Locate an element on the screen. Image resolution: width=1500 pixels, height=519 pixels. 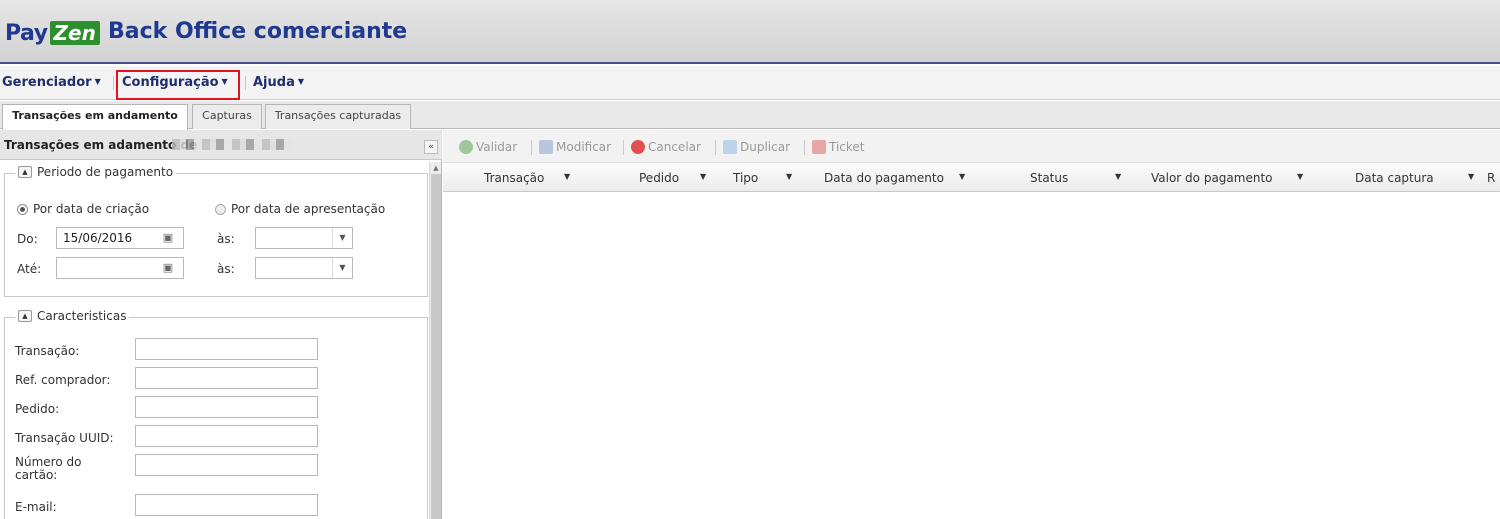
highlight-box is located at coordinates (178, 85).